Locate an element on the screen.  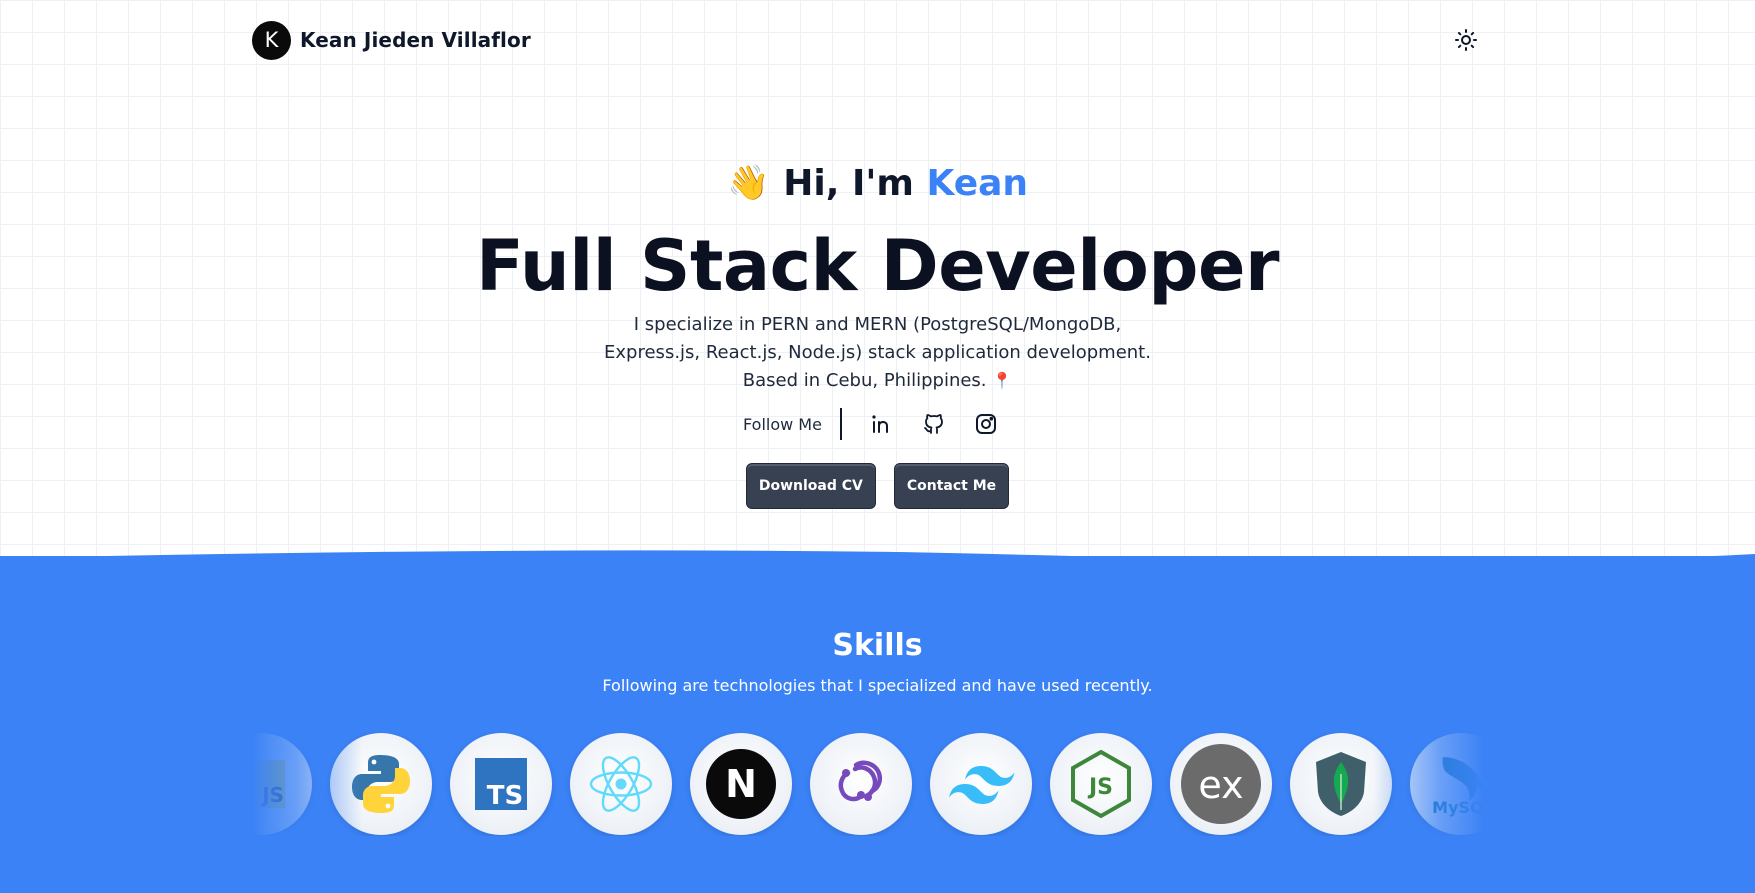
github-link is located at coordinates (934, 424).